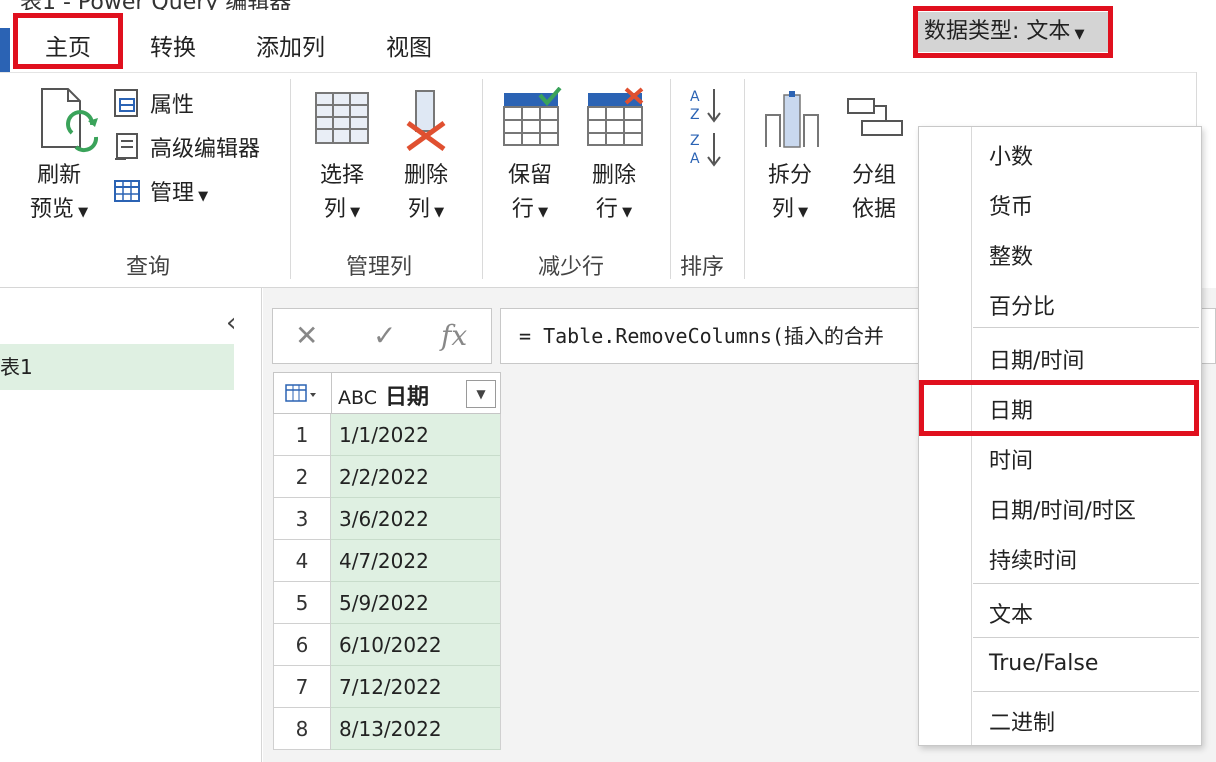  I want to click on group-by-icon, so click(875, 117).